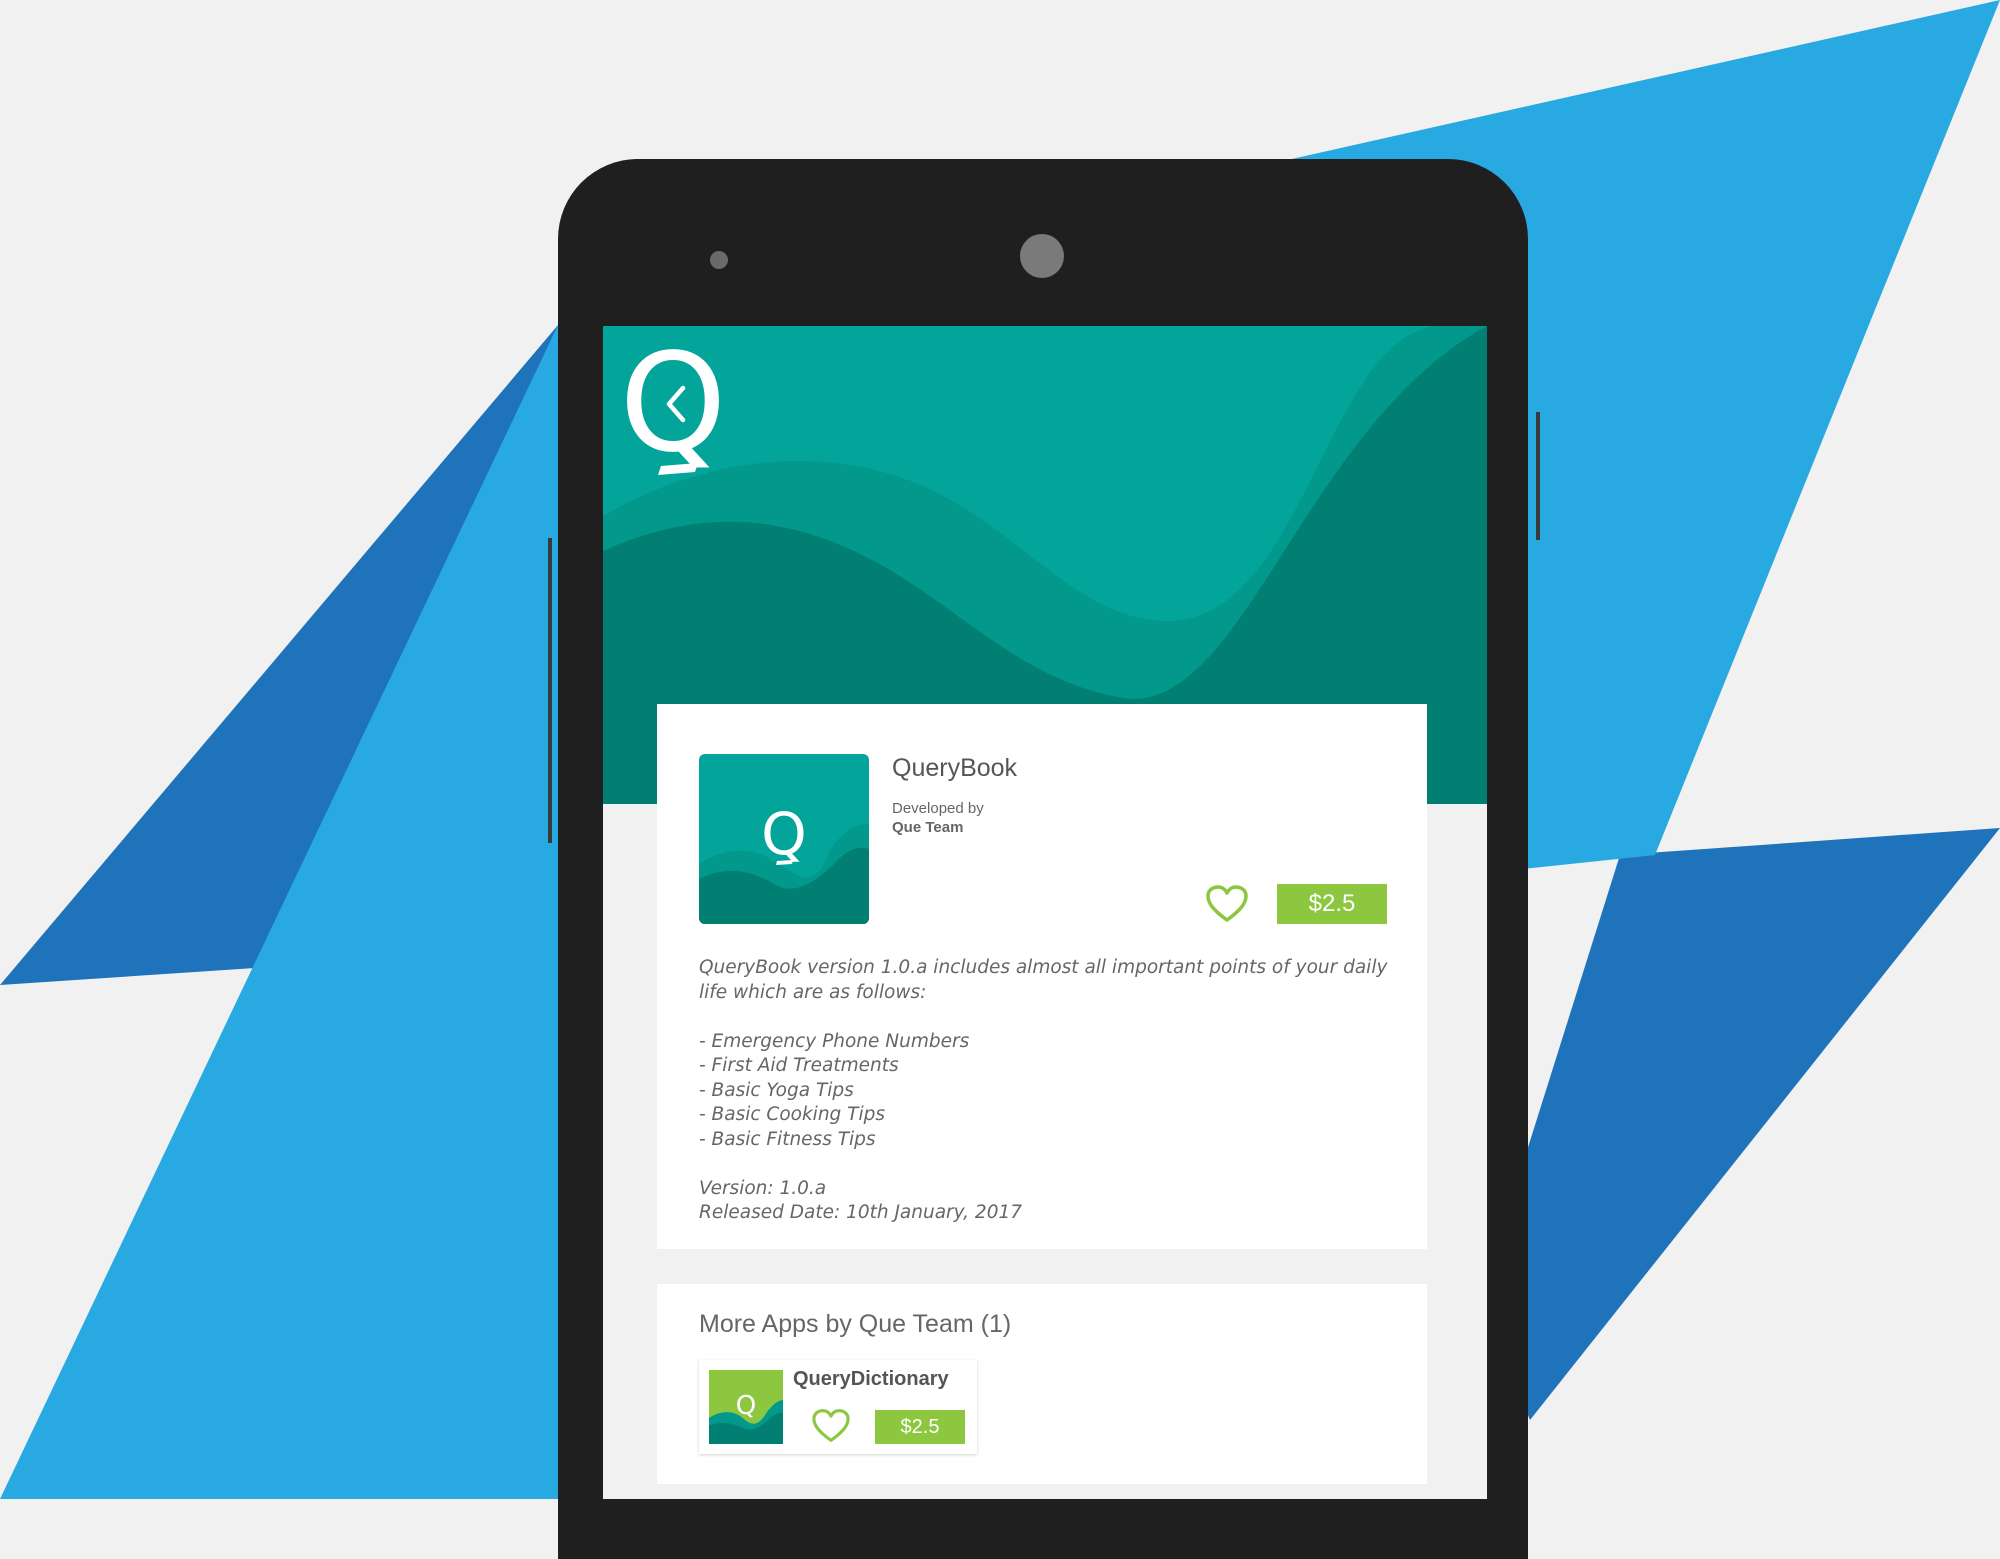 Image resolution: width=2000 pixels, height=1559 pixels. Describe the element at coordinates (799, 1065) in the screenshot. I see `feature-item: - First Aid Treatments` at that location.